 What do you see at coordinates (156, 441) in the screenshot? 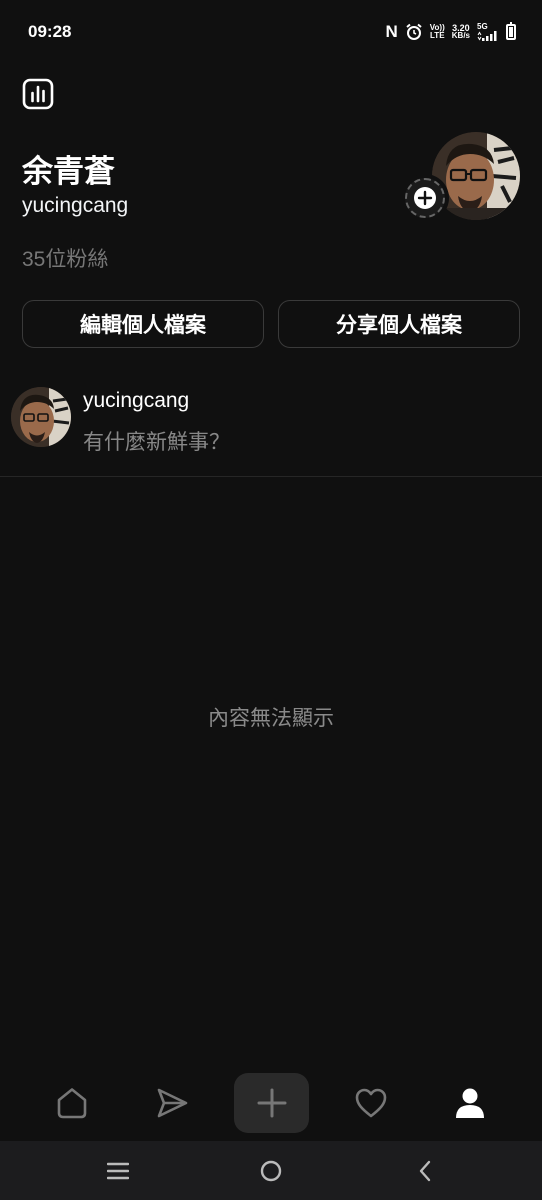
I see `composer-prompt: 有什麼新鮮事？` at bounding box center [156, 441].